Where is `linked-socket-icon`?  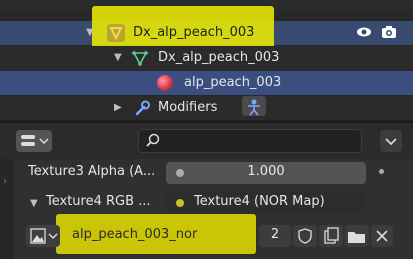
linked-socket-icon is located at coordinates (180, 203).